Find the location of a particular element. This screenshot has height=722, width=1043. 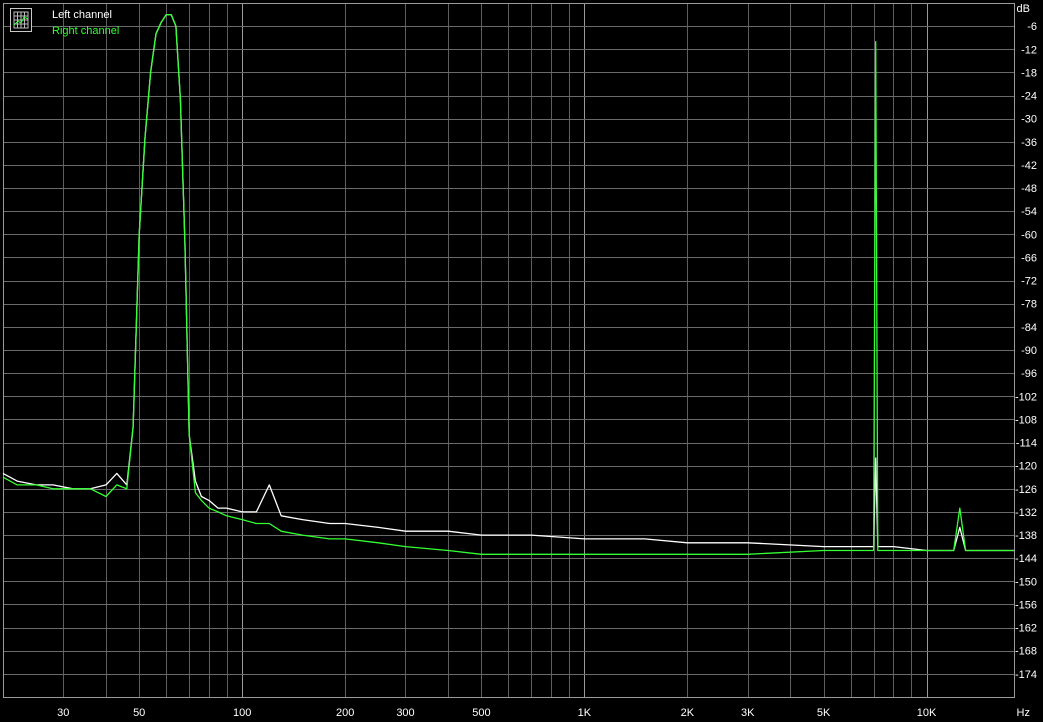

x-tick-label: 500 is located at coordinates (481, 713).